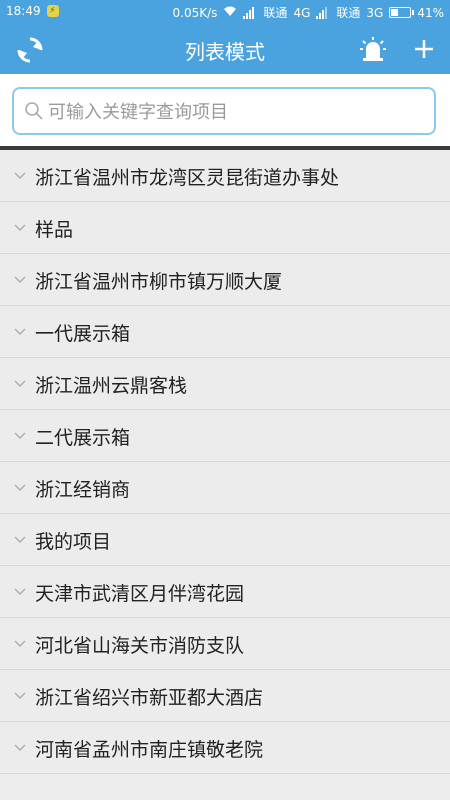  What do you see at coordinates (225, 540) in the screenshot?
I see `list-item: 我的项目` at bounding box center [225, 540].